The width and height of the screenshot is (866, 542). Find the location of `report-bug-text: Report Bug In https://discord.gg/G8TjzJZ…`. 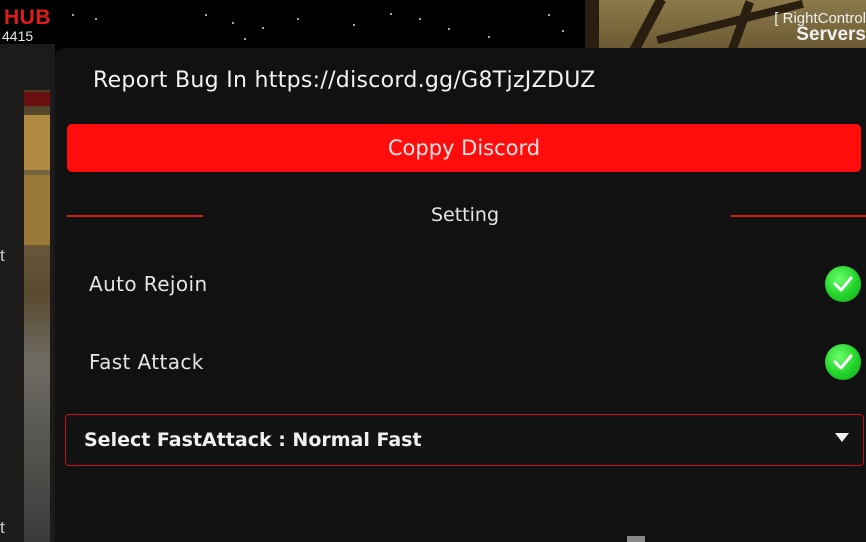

report-bug-text: Report Bug In https://discord.gg/G8TjzJZ… is located at coordinates (344, 80).